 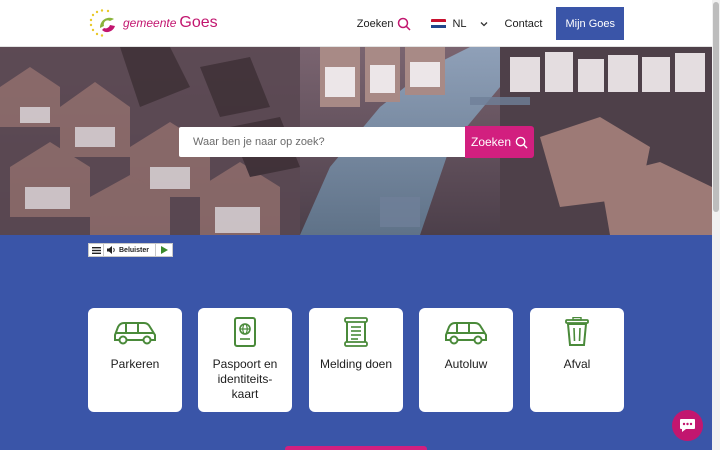 I want to click on readspeaker-menu-button, so click(x=96, y=250).